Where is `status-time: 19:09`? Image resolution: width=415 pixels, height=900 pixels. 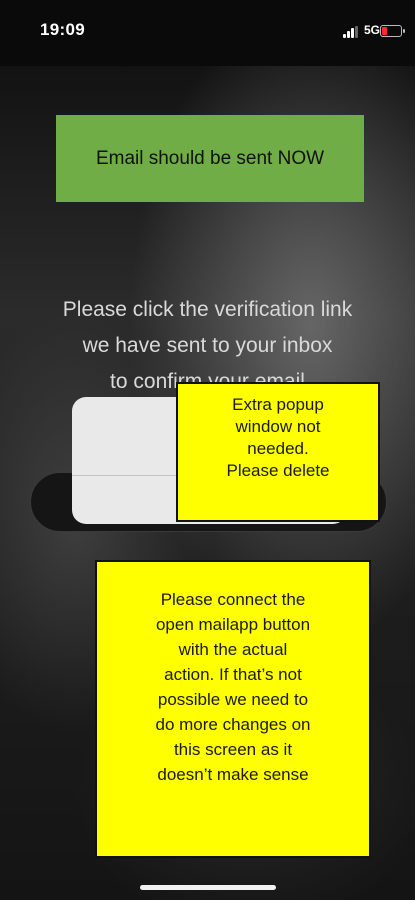
status-time: 19:09 is located at coordinates (62, 29).